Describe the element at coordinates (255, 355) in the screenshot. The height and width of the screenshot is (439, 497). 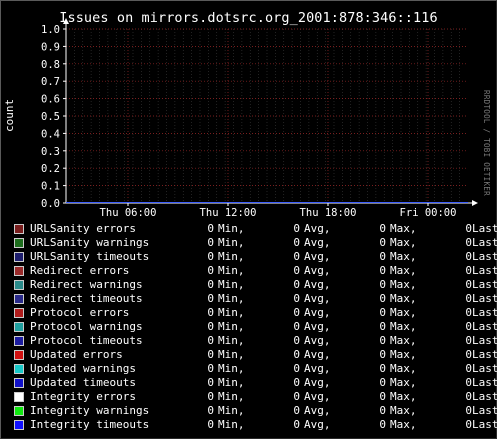
I see `legend-row: Updated errors 0 Min, 0 Avg, 0 Max, 0 Last` at that location.